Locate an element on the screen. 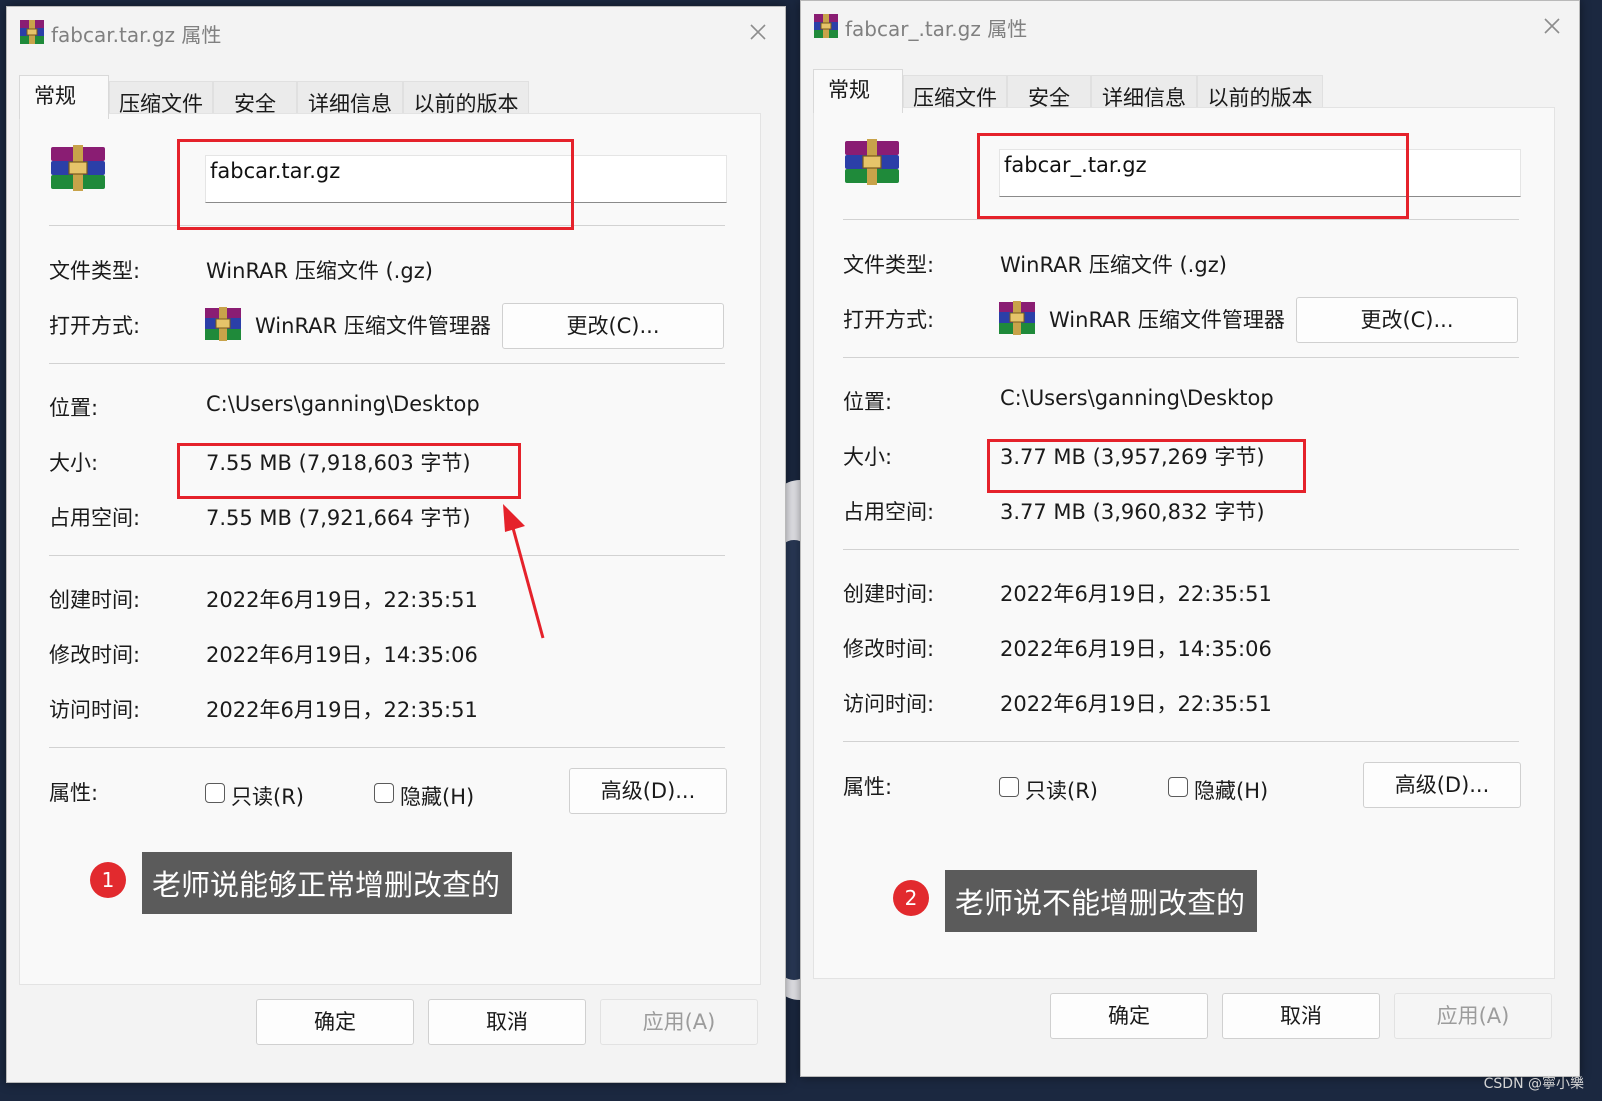  title-bar: fabcar.tar.gz 属性 is located at coordinates (396, 32).